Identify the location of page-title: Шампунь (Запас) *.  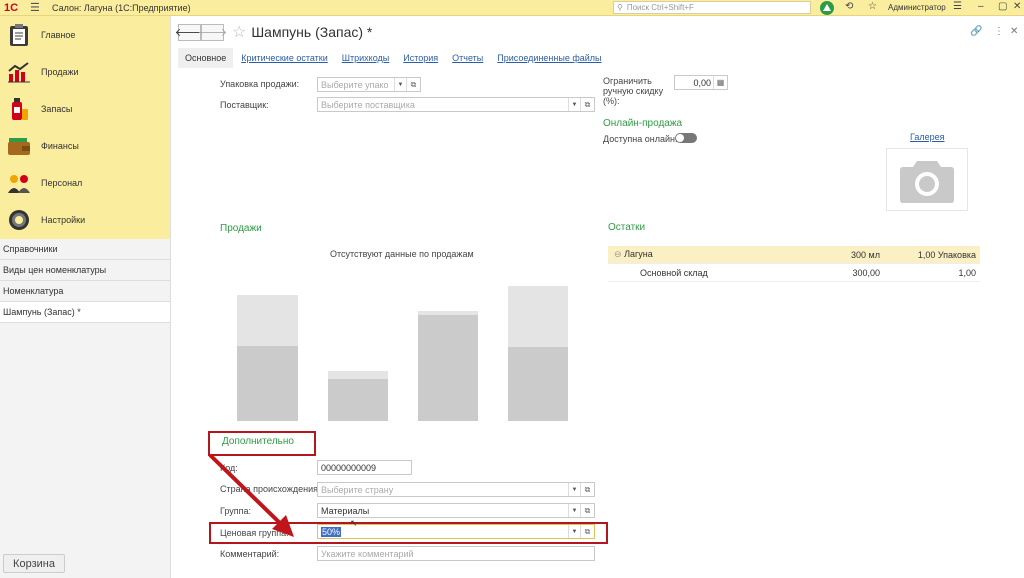
(312, 32).